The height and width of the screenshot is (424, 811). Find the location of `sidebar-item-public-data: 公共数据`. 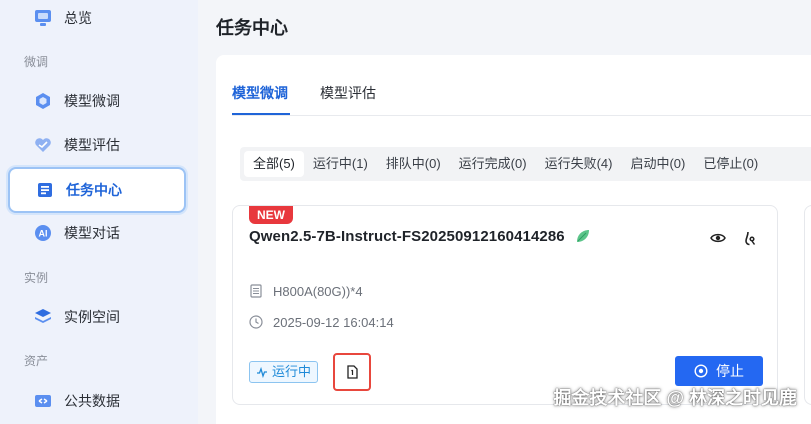

sidebar-item-public-data: 公共数据 is located at coordinates (97, 401).